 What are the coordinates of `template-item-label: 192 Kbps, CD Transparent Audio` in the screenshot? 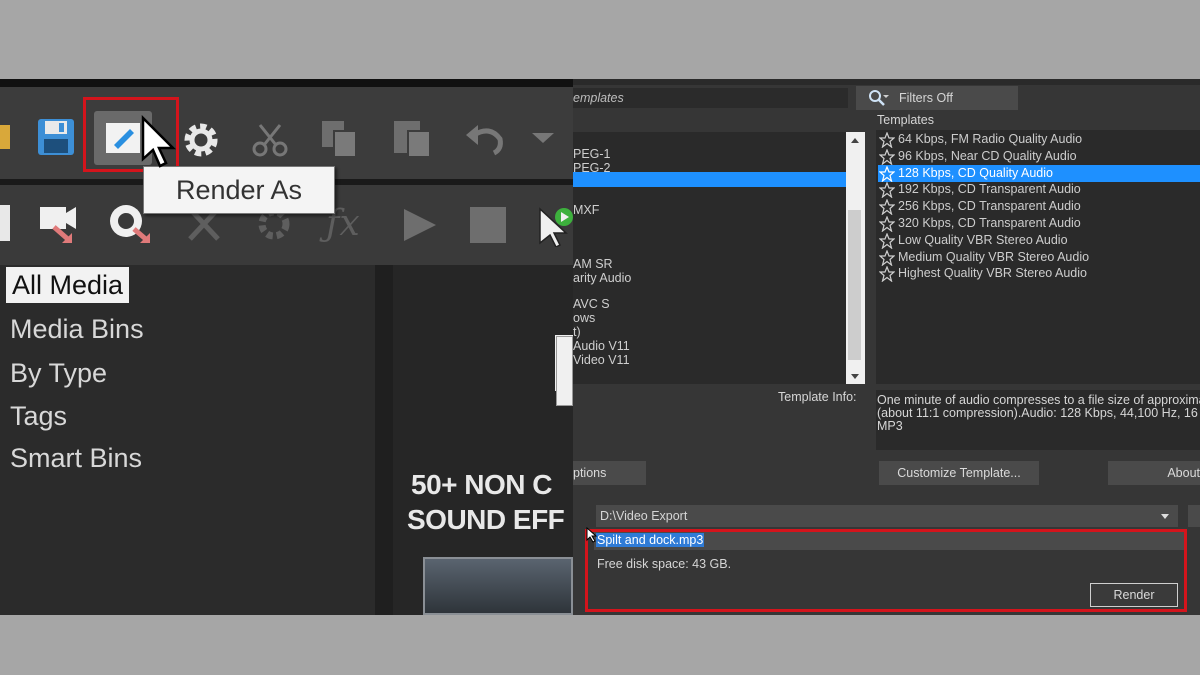 It's located at (989, 189).